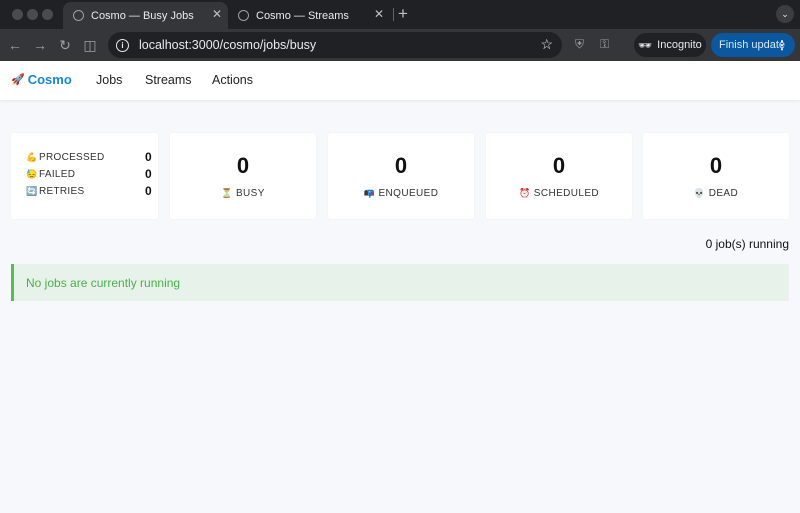 Image resolution: width=800 pixels, height=513 pixels. What do you see at coordinates (18, 80) in the screenshot?
I see `rocket-icon: 🚀` at bounding box center [18, 80].